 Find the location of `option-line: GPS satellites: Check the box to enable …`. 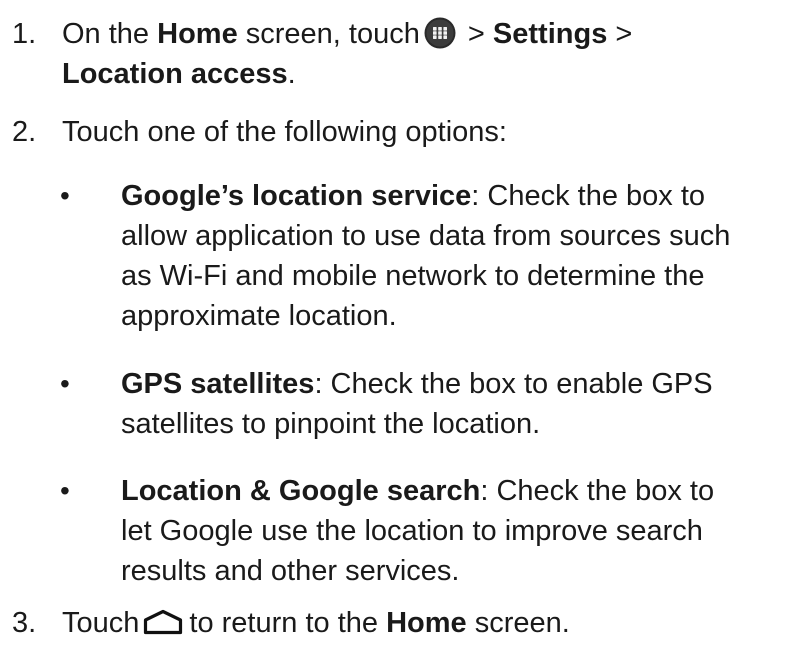

option-line: GPS satellites: Check the box to enable … is located at coordinates (453, 384).